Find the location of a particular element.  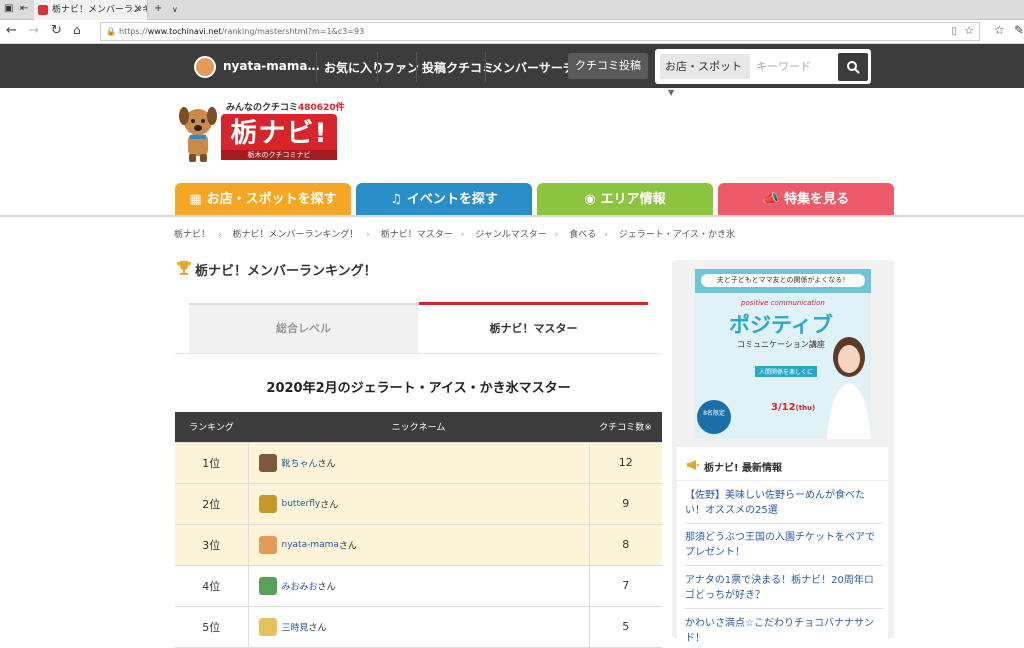

category-shops-button: ▦ お店・スポットを探す is located at coordinates (263, 199).